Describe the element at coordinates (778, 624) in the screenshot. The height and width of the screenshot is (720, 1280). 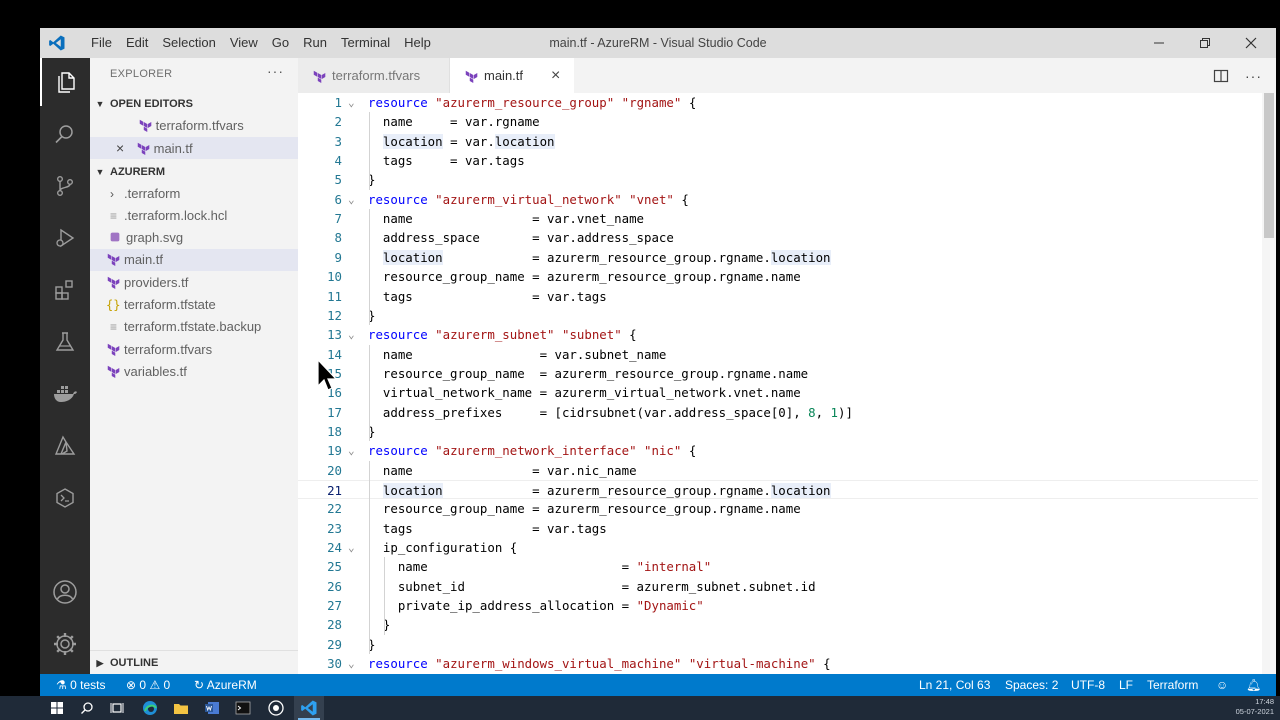
I see `code-line: 28 }` at that location.